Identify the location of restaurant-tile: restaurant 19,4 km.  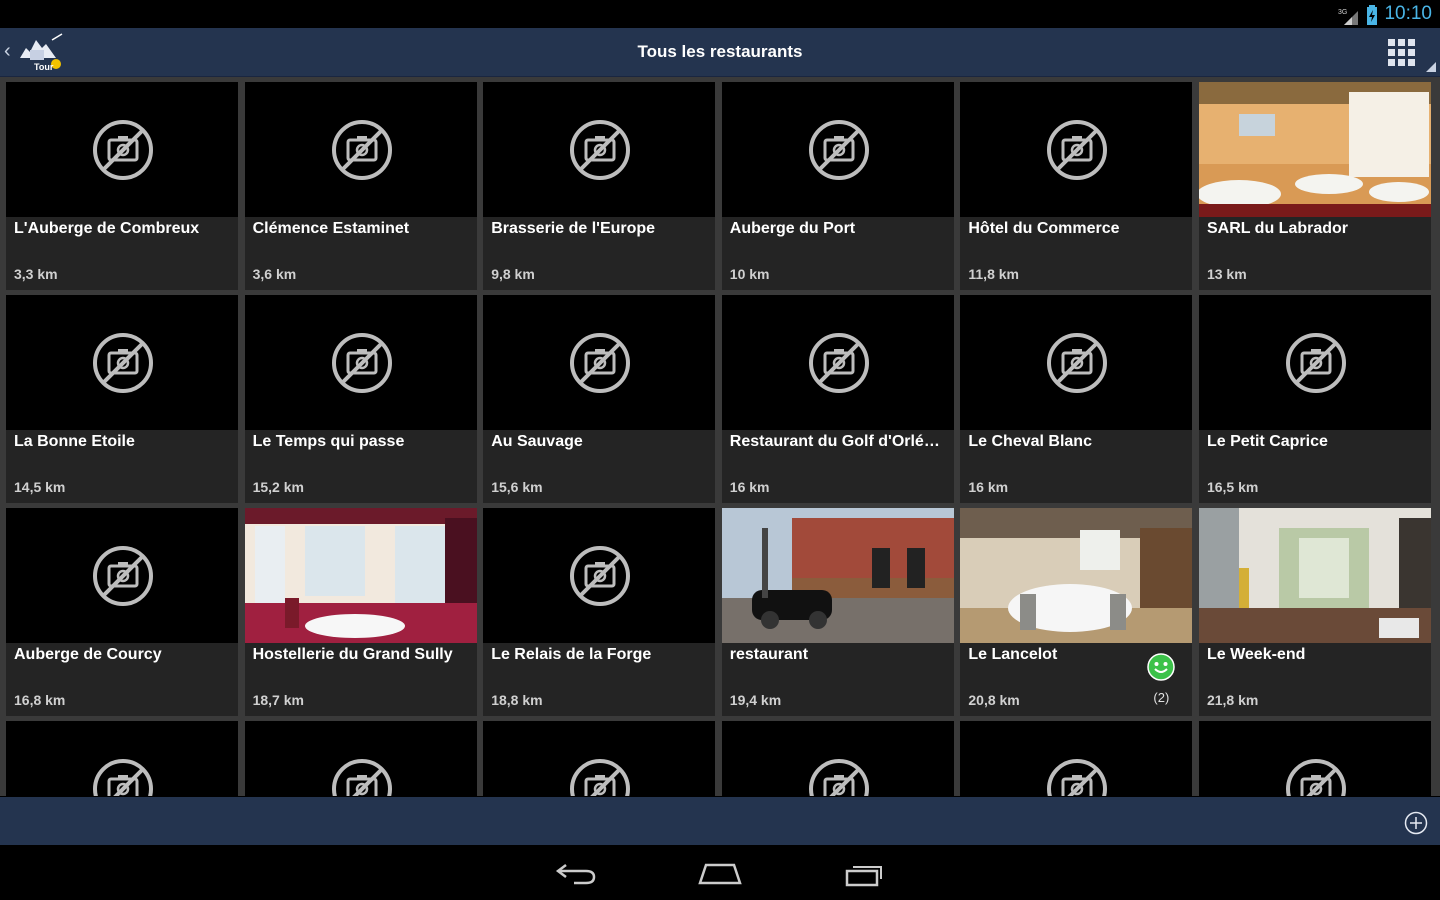
(837, 612).